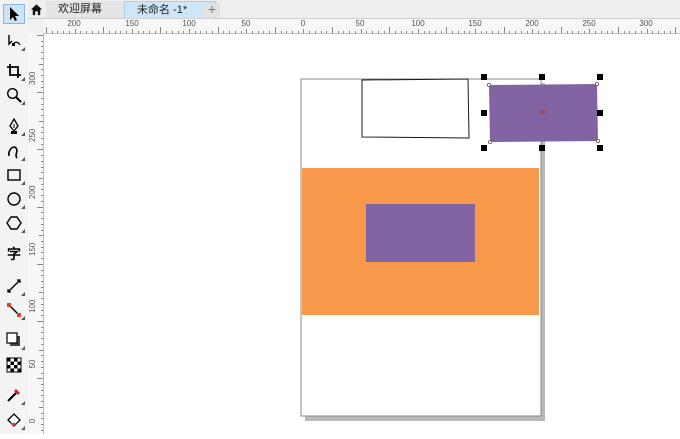  What do you see at coordinates (303, 23) in the screenshot?
I see `horizontal-ruler-label: 0` at bounding box center [303, 23].